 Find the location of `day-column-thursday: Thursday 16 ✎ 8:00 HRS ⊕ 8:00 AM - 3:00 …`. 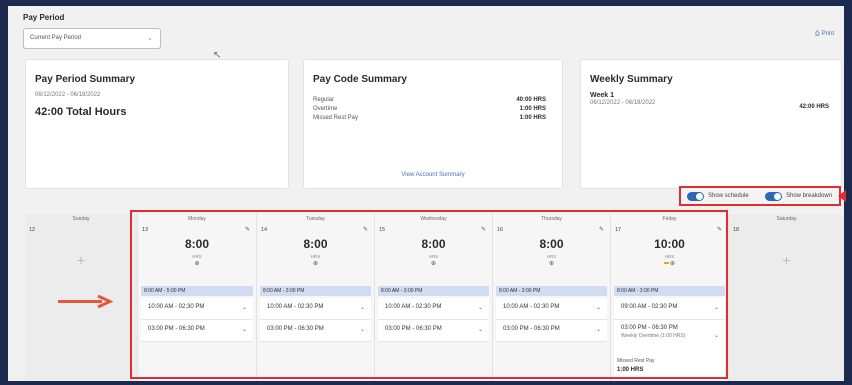

day-column-thursday: Thursday 16 ✎ 8:00 HRS ⊕ 8:00 AM - 3:00 … is located at coordinates (552, 297).